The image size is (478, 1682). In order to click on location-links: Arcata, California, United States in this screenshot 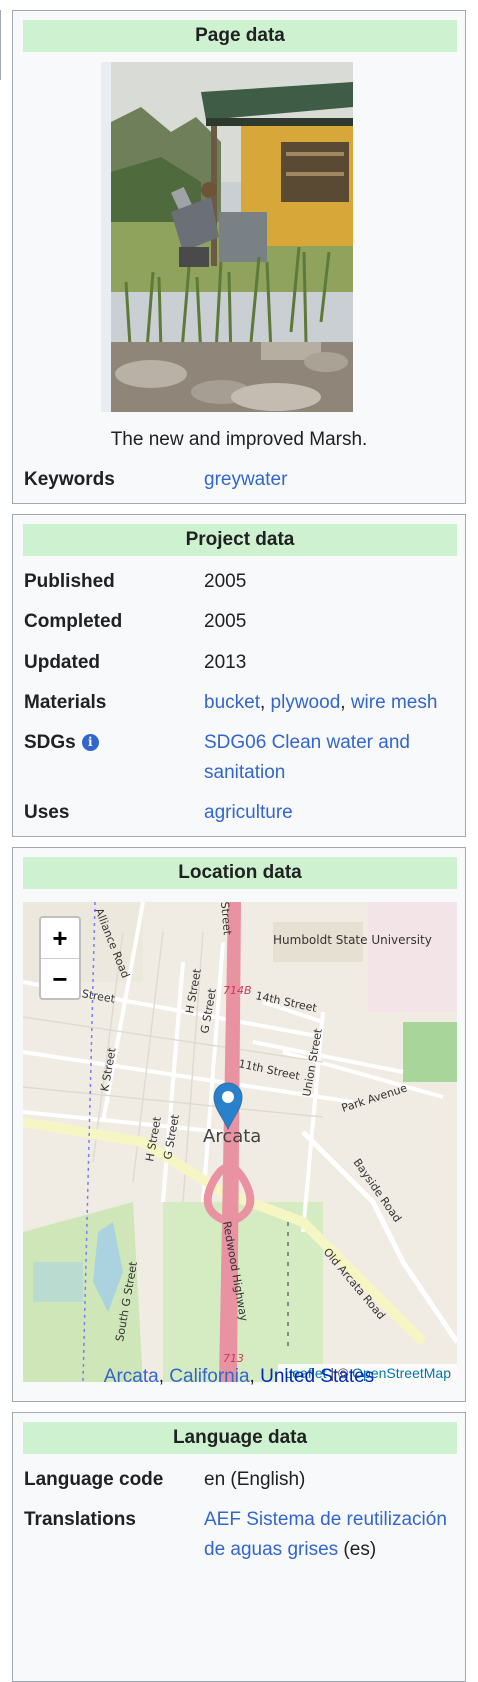, I will do `click(239, 1376)`.